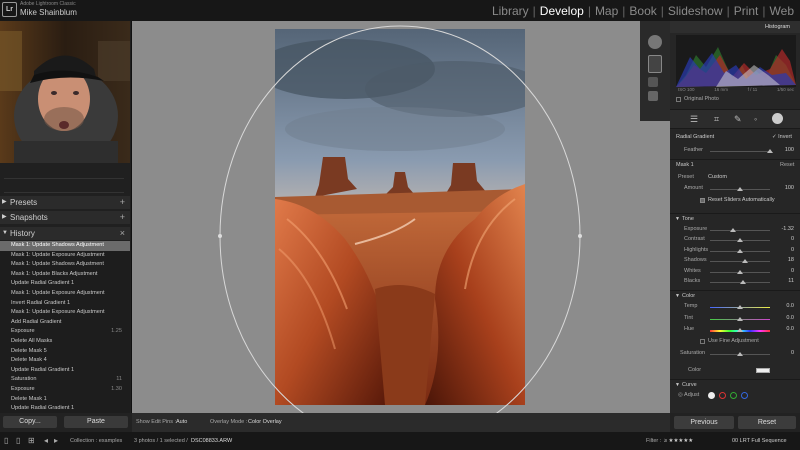  Describe the element at coordinates (122, 202) in the screenshot. I see `add-preset-icon: +` at that location.